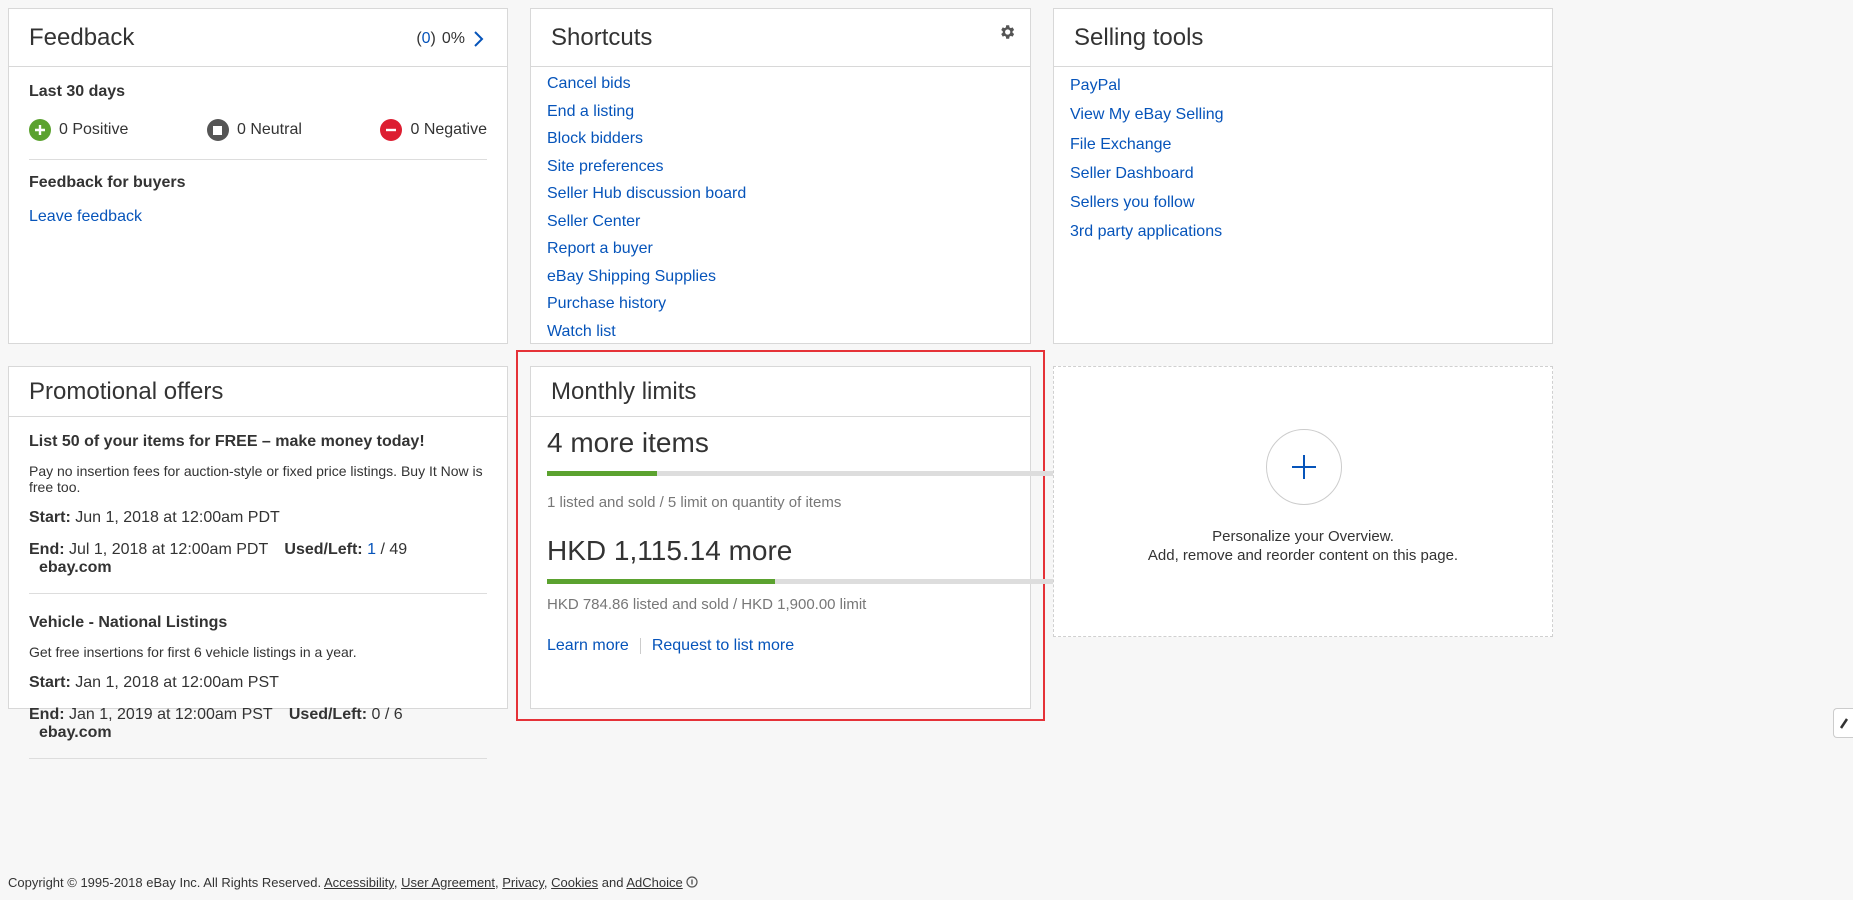 This screenshot has width=1853, height=900. I want to click on items-progress-fill, so click(602, 473).